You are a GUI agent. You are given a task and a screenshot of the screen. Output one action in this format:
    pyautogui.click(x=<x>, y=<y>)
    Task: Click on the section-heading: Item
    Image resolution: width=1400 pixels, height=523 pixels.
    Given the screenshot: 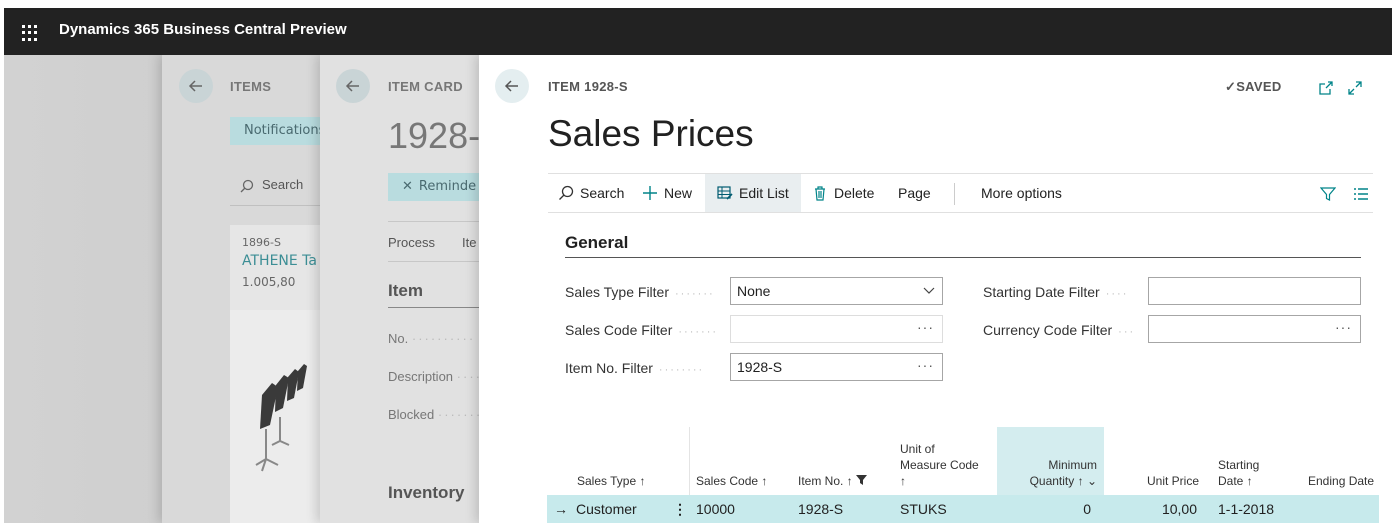 What is the action you would take?
    pyautogui.click(x=405, y=291)
    